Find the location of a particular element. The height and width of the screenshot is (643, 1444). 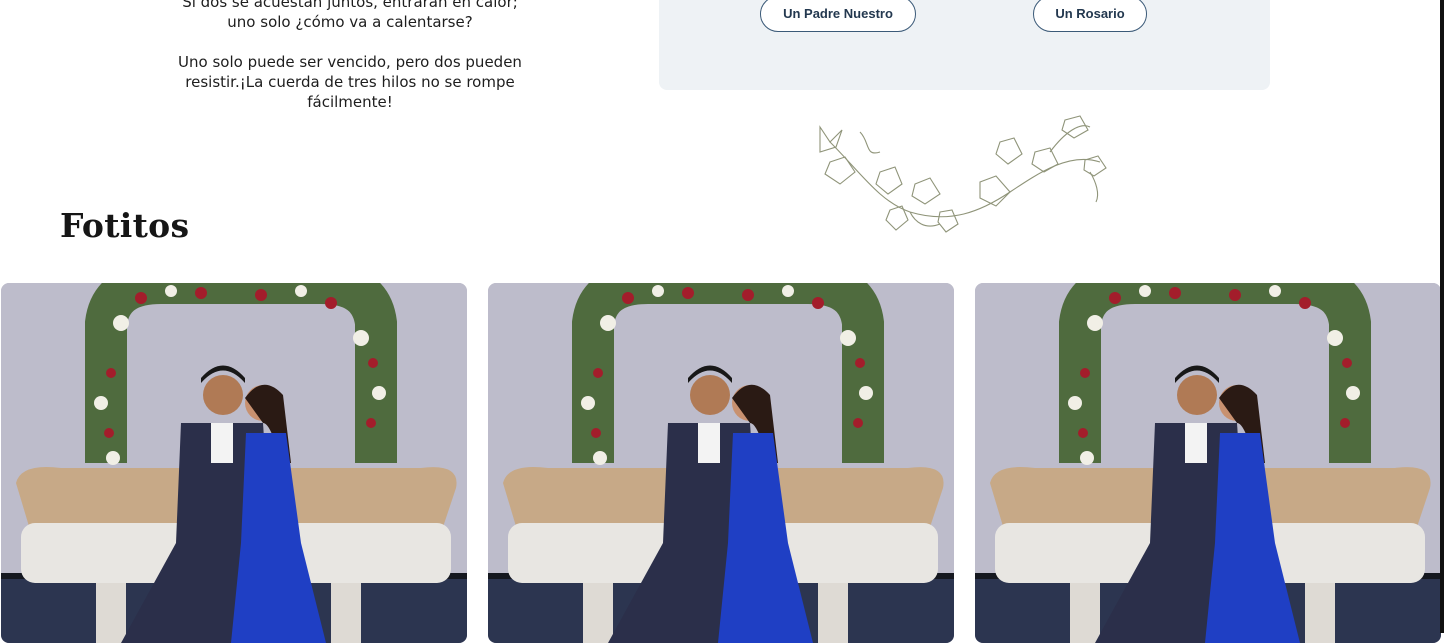

viewport-edge is located at coordinates (1442, 316).